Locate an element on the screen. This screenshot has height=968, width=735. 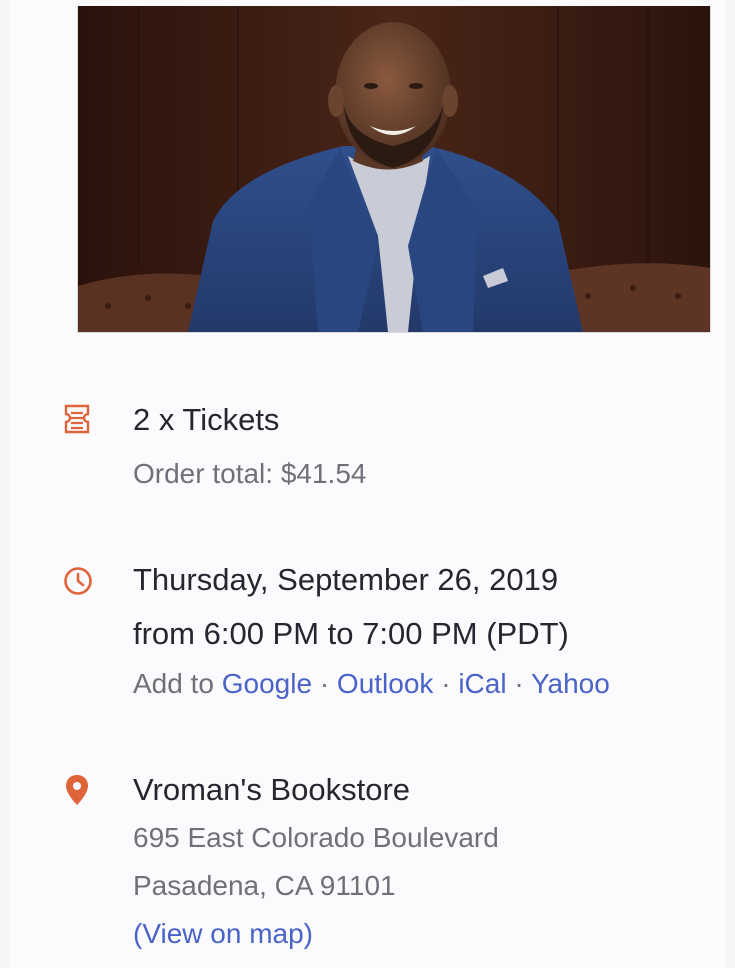
venue-city: Pasadena, CA 91101 is located at coordinates (264, 885).